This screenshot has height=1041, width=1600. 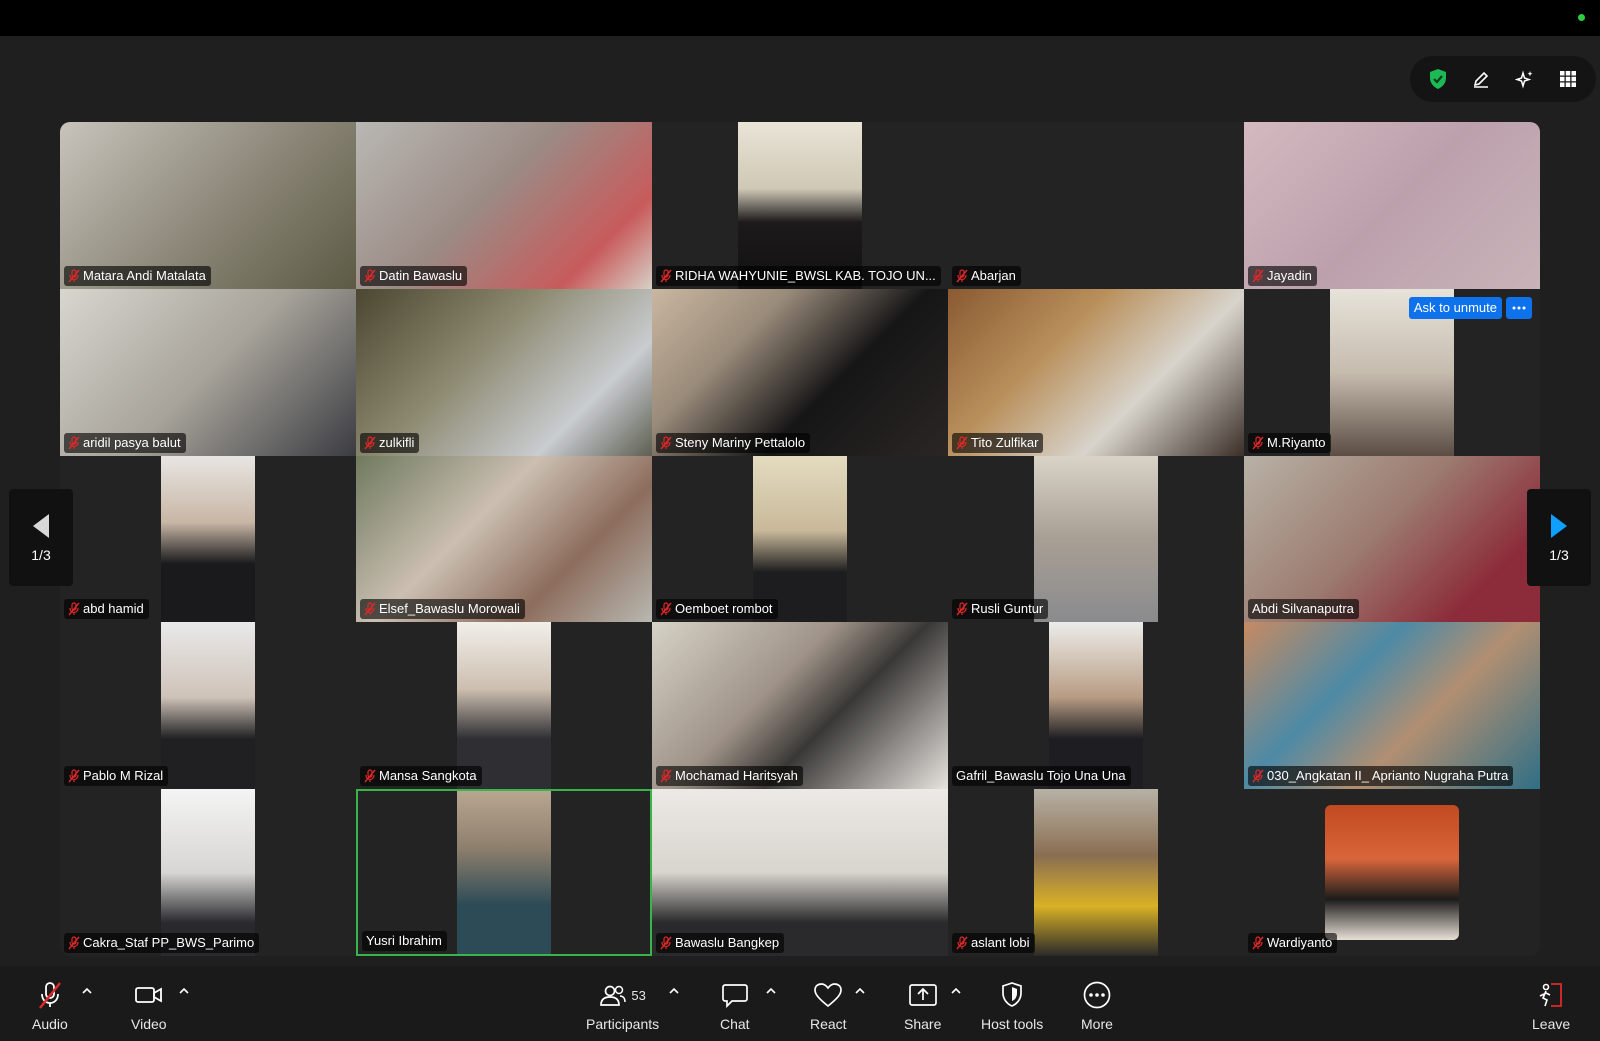 I want to click on more-button: More, so click(x=1097, y=1006).